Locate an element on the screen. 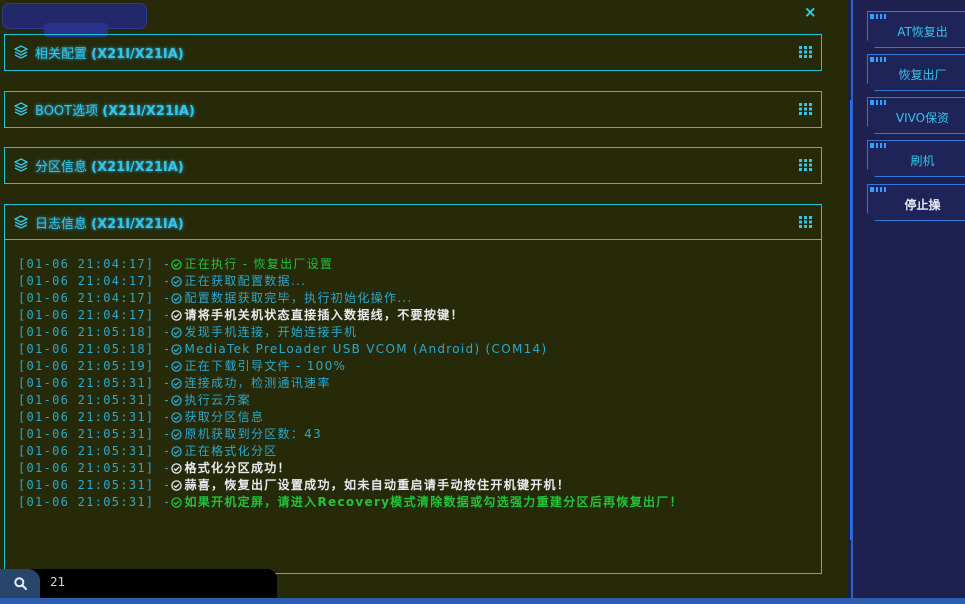 Image resolution: width=965 pixels, height=604 pixels. panel-config: 相关配置 (X21I/X21IA) is located at coordinates (413, 52).